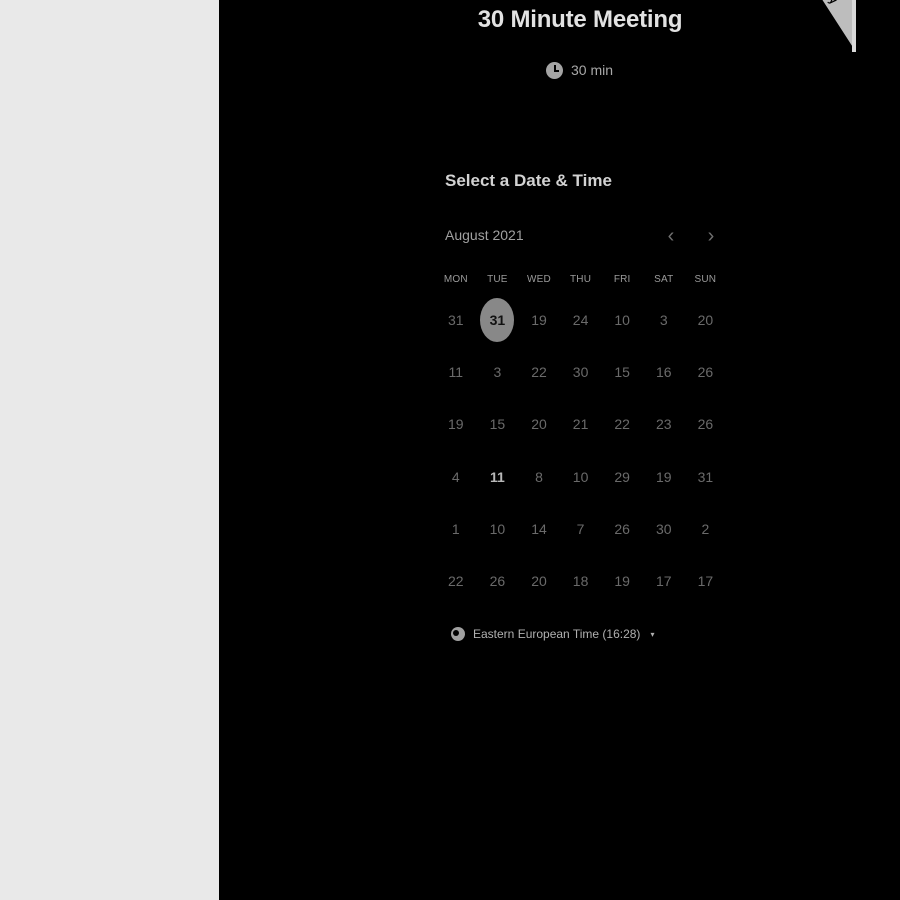 The width and height of the screenshot is (900, 900). I want to click on calendar-day-number: 1, so click(455, 528).